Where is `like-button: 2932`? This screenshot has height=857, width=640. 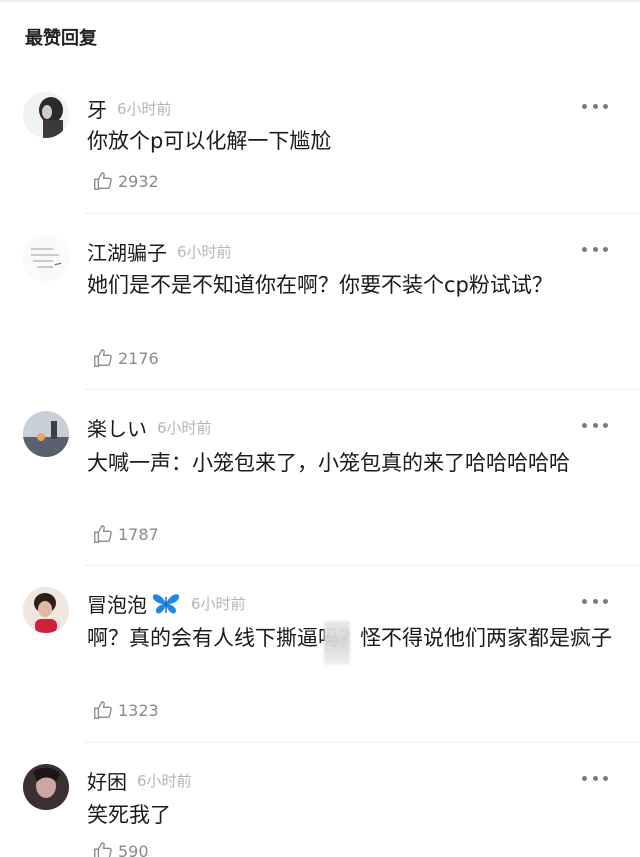 like-button: 2932 is located at coordinates (125, 181).